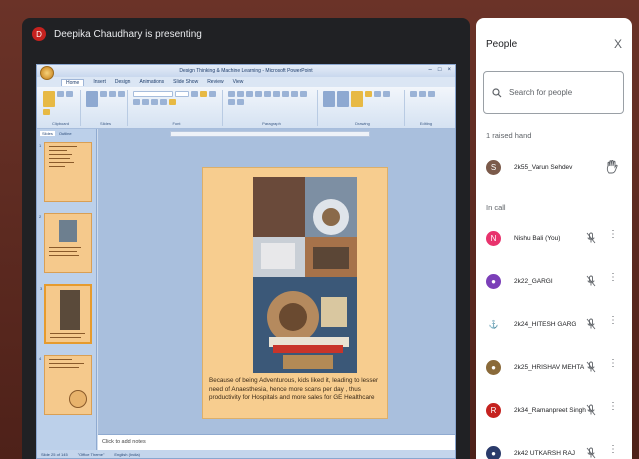 Image resolution: width=639 pixels, height=459 pixels. What do you see at coordinates (65, 172) in the screenshot?
I see `slide-thumbnail: 1` at bounding box center [65, 172].